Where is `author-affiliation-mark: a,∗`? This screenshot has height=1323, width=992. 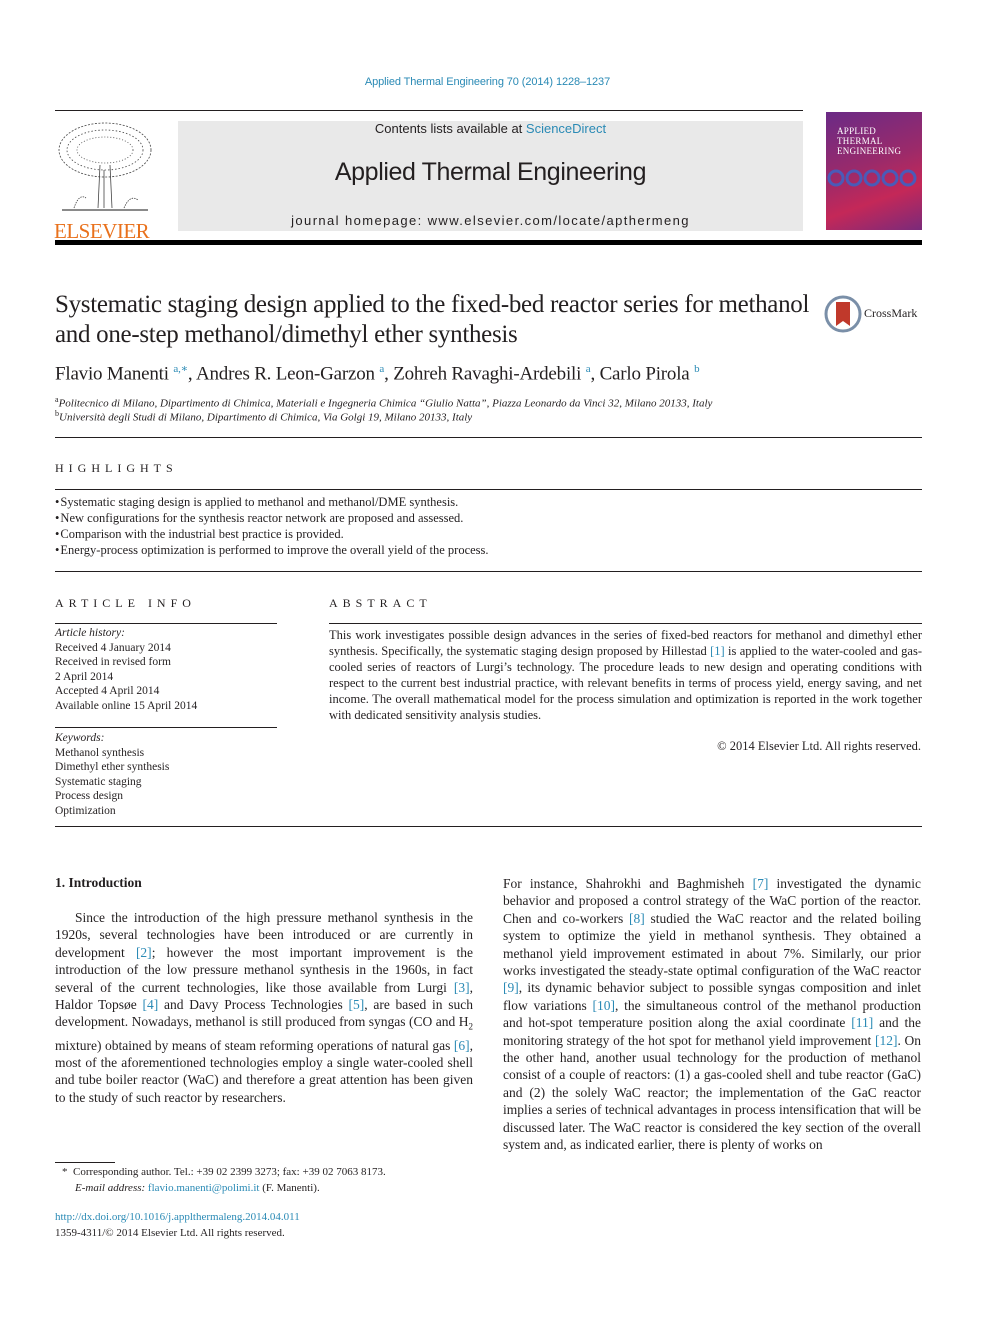
author-affiliation-mark: a,∗ is located at coordinates (180, 369).